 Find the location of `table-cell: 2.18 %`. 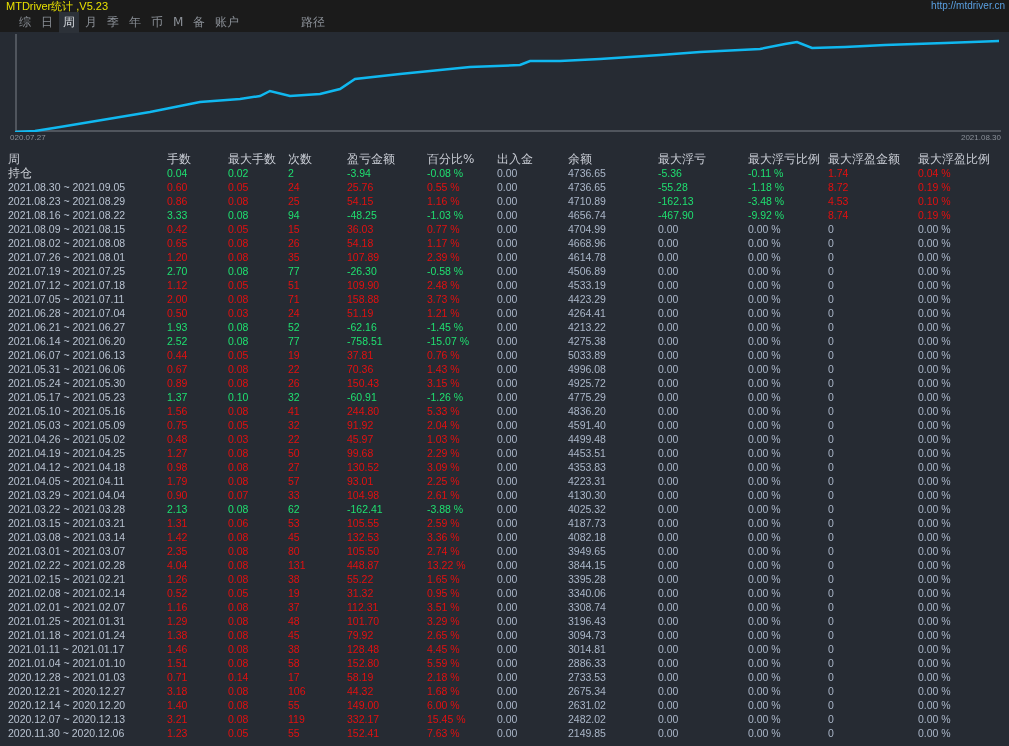

table-cell: 2.18 % is located at coordinates (443, 677).